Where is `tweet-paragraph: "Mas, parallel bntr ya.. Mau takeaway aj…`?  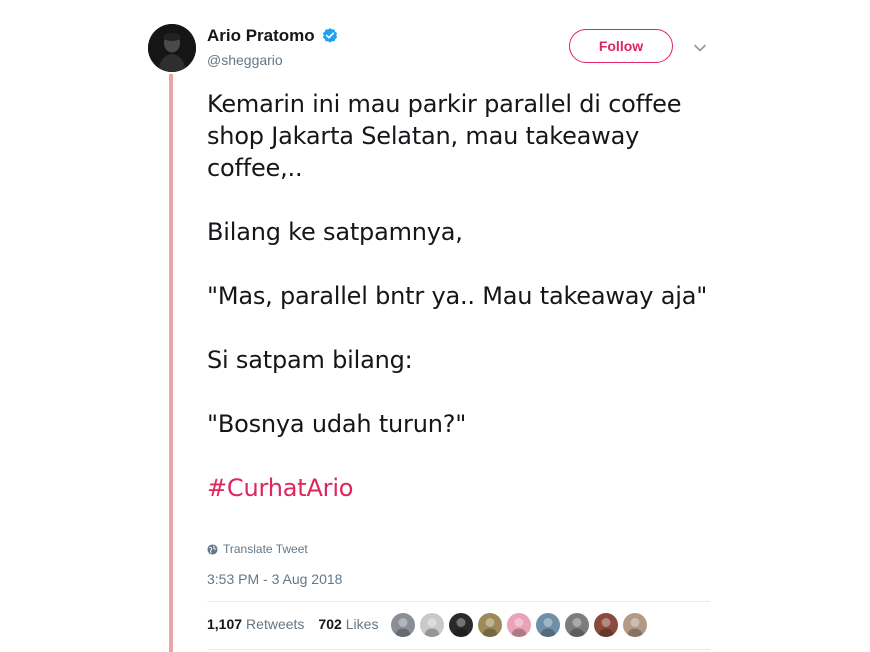 tweet-paragraph: "Mas, parallel bntr ya.. Mau takeaway aj… is located at coordinates (457, 296).